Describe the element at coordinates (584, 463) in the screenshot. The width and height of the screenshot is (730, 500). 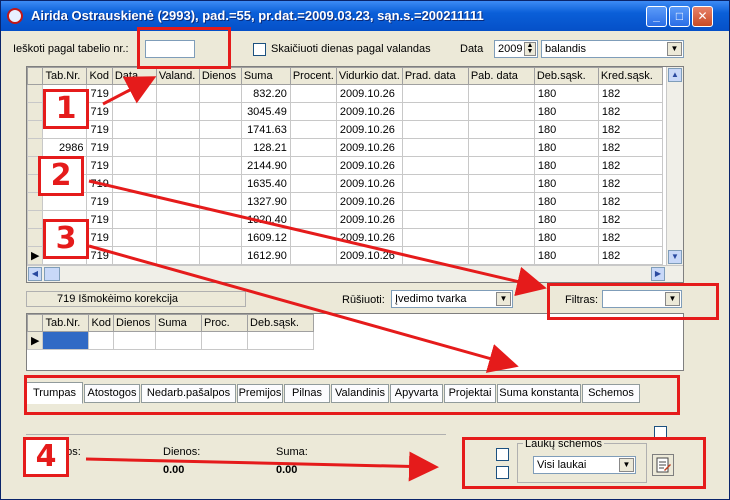
I see `highlight-schema-box` at that location.